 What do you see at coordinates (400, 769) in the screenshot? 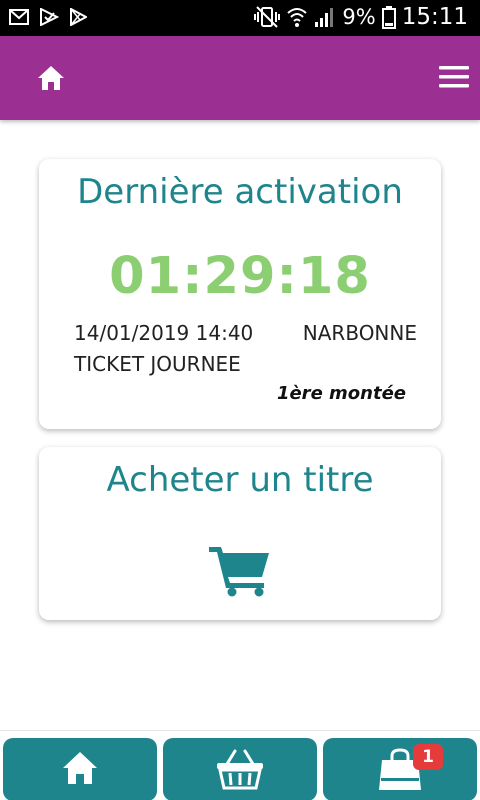
I see `nav-shopping-bag-button: 1` at bounding box center [400, 769].